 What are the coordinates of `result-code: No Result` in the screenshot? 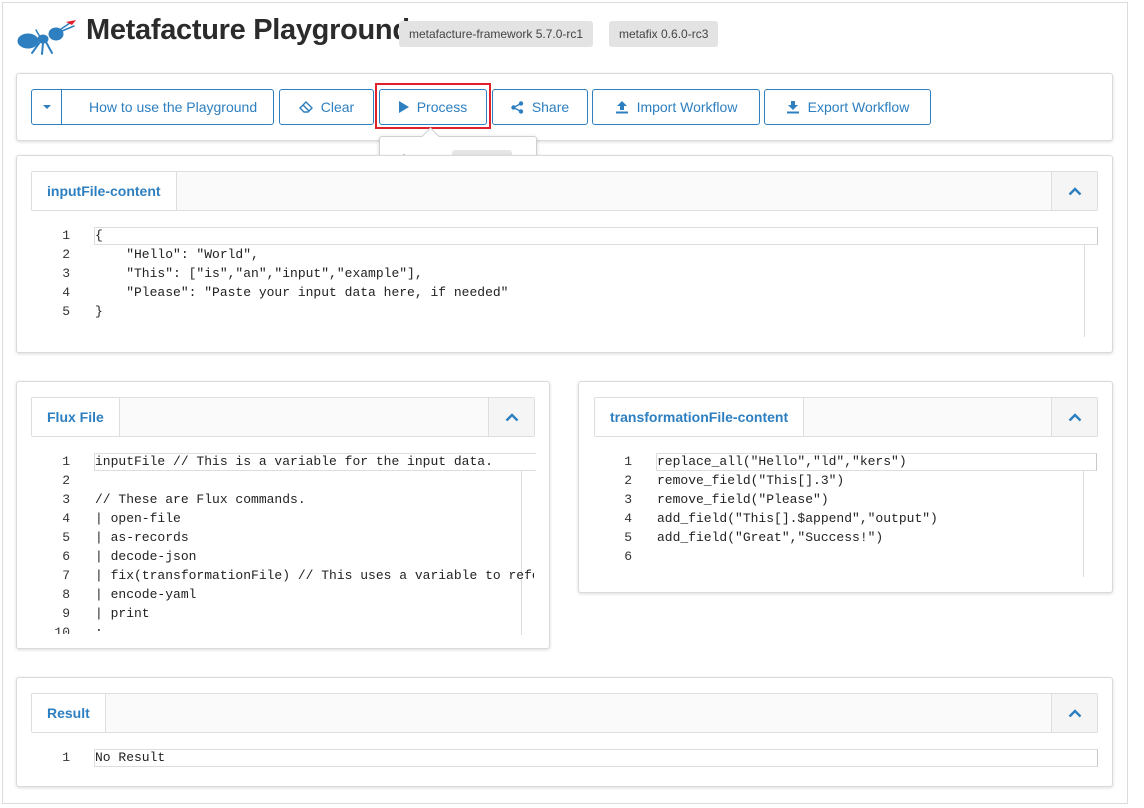 It's located at (130, 757).